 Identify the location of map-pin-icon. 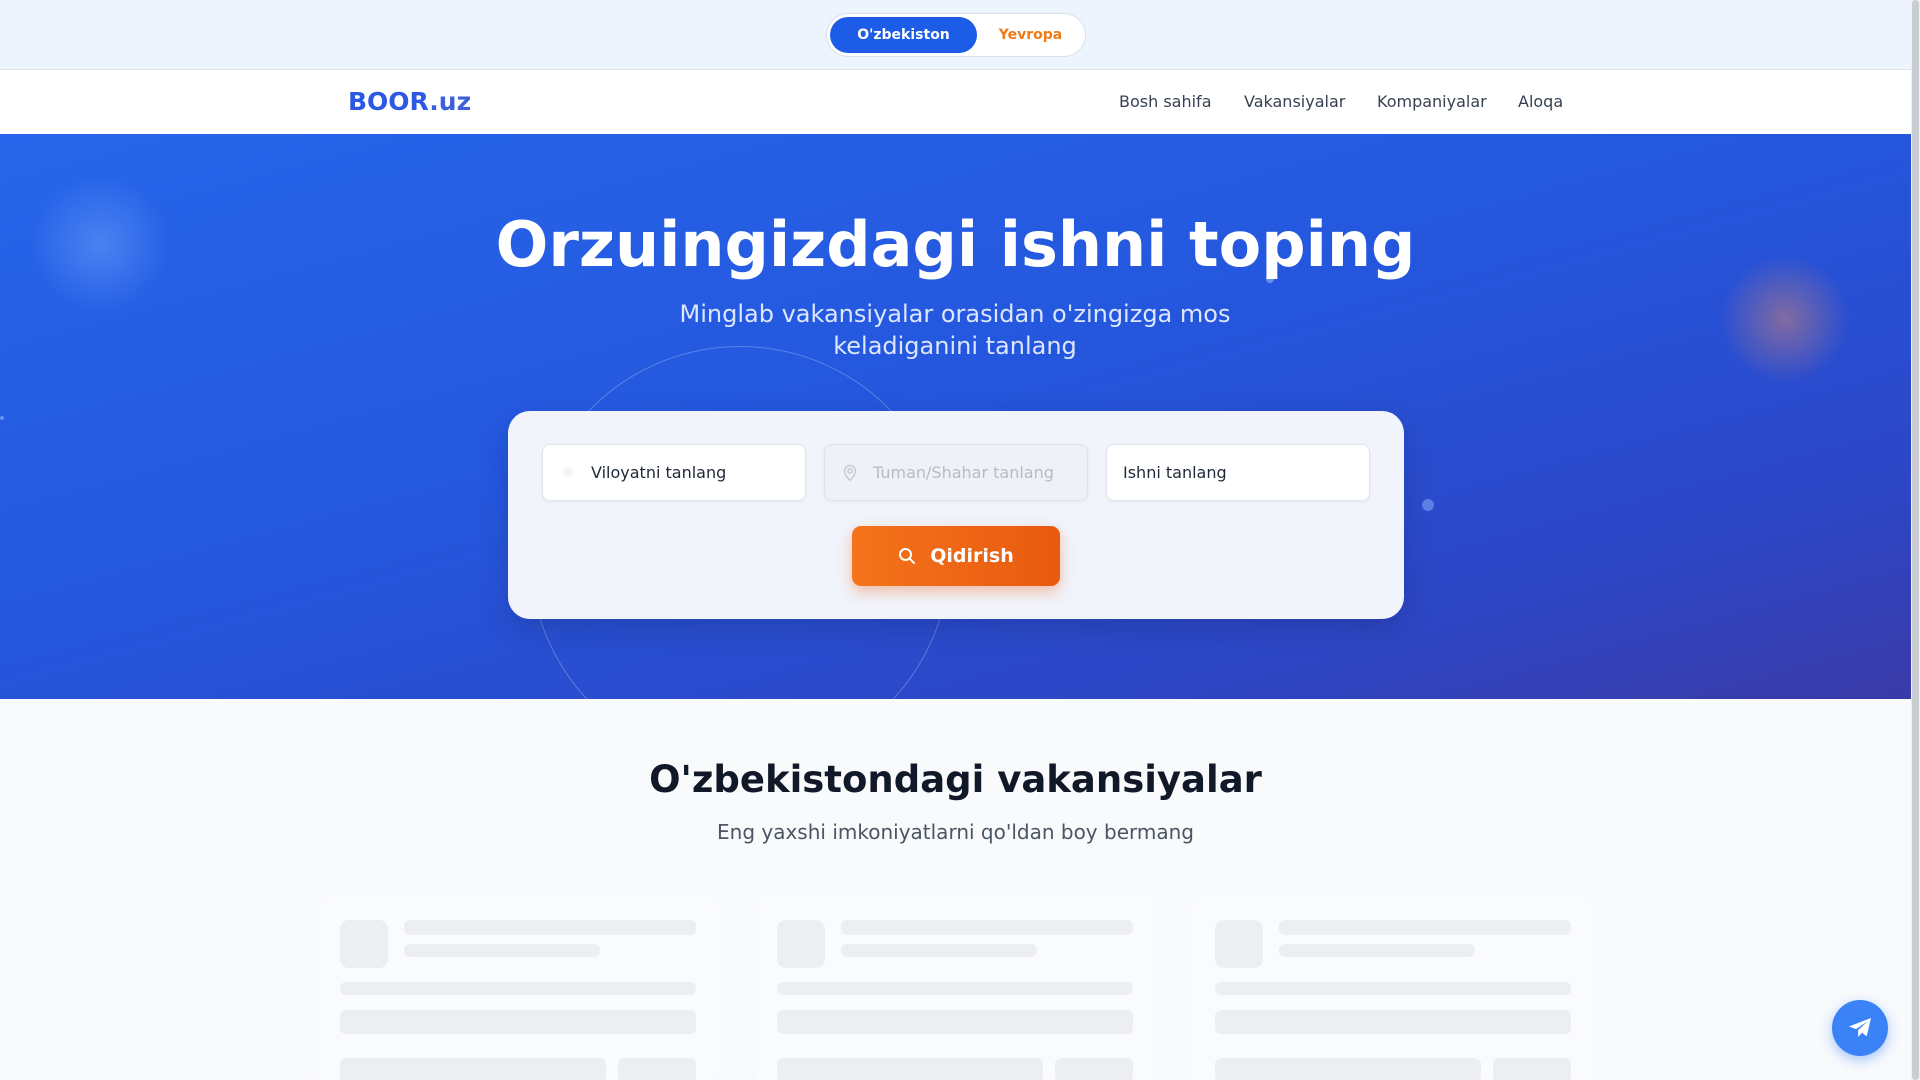
(850, 473).